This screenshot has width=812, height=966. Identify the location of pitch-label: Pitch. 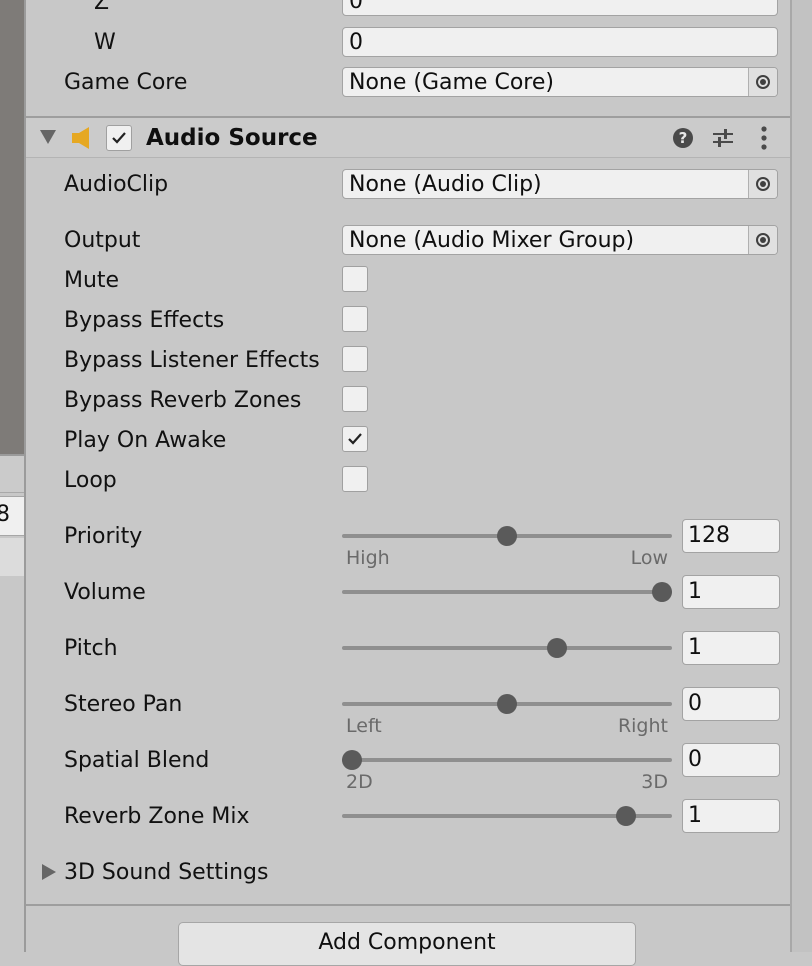
(91, 648).